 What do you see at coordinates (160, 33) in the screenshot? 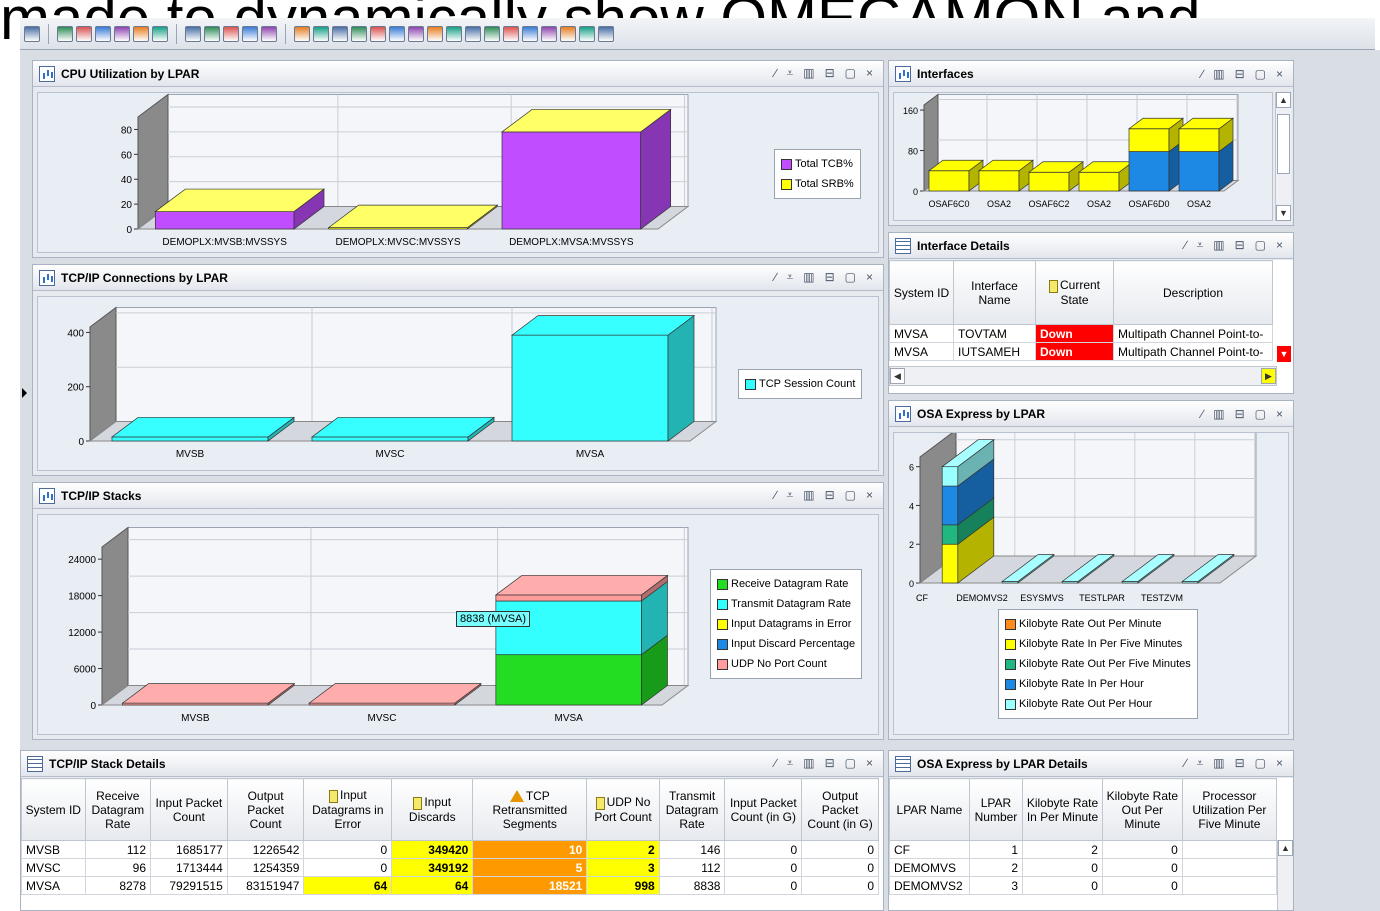
I see `help-icon` at bounding box center [160, 33].